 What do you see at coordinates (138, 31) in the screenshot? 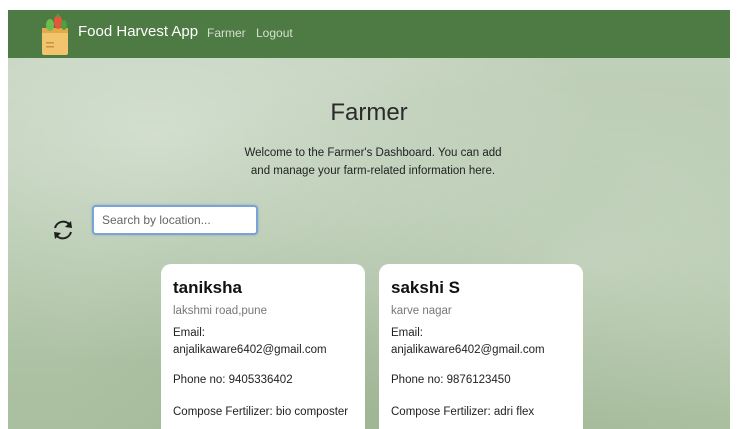
I see `app-brand: Food Harvest App` at bounding box center [138, 31].